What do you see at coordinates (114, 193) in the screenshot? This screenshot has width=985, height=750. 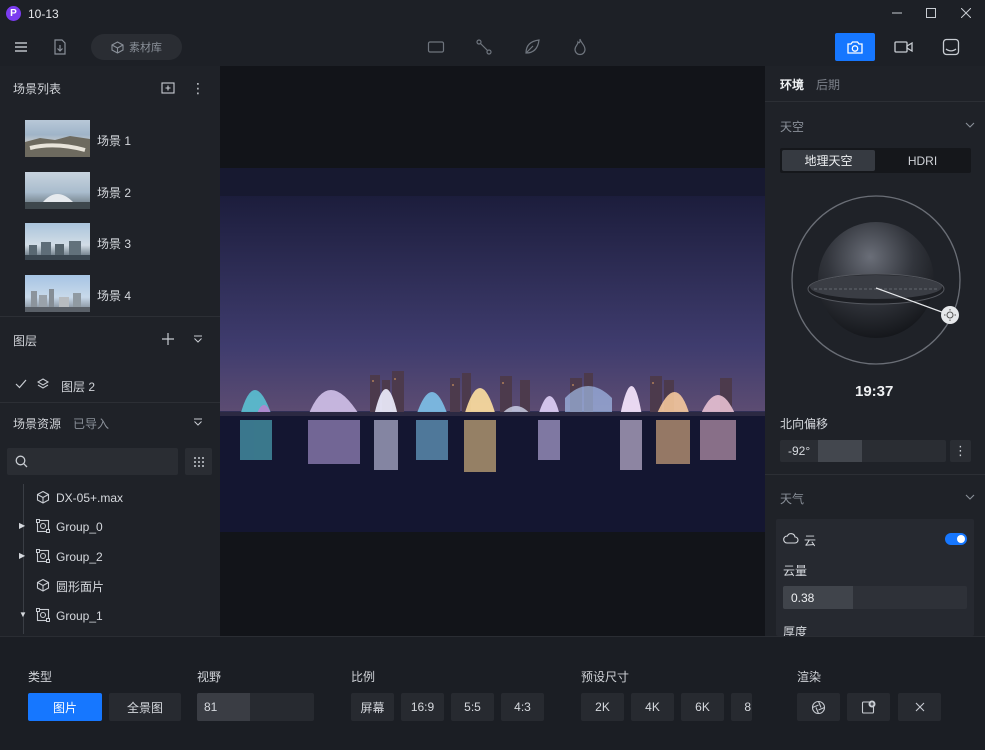 I see `scene-label: 场景 2` at bounding box center [114, 193].